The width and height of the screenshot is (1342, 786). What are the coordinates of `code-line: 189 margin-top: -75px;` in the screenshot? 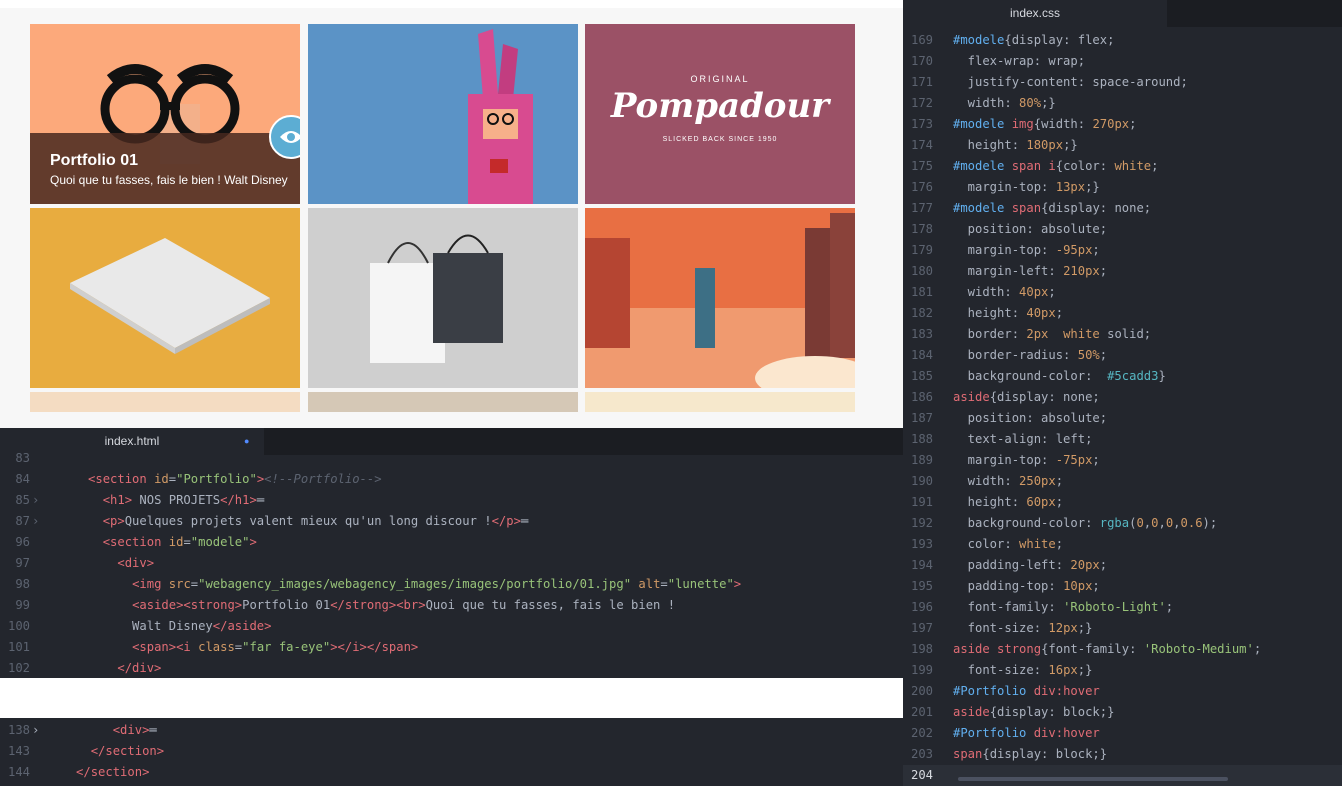 It's located at (1001, 460).